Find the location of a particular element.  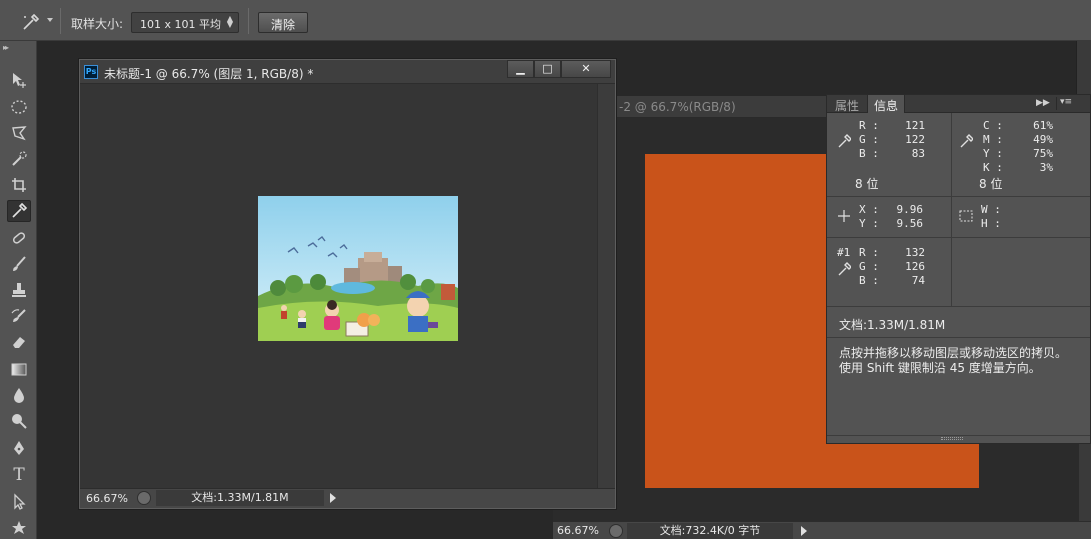

sample1-g-value: 126 is located at coordinates (915, 266).